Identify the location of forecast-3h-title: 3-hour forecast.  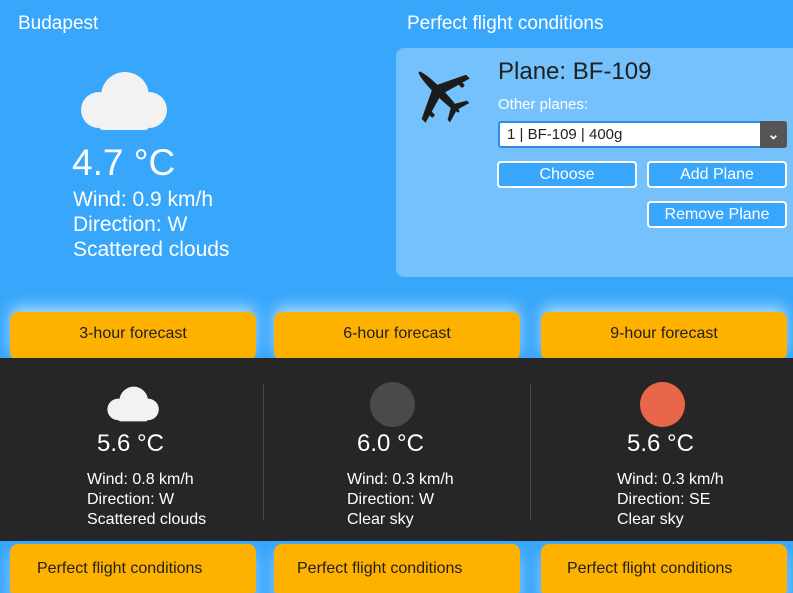
(133, 336).